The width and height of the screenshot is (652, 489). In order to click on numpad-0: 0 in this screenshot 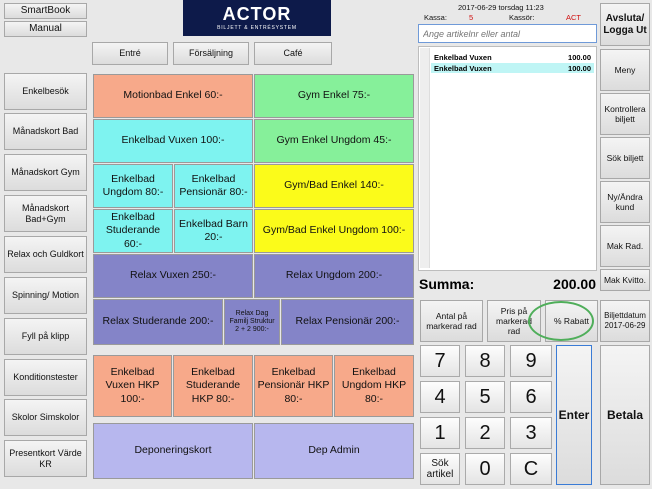, I will do `click(485, 469)`.